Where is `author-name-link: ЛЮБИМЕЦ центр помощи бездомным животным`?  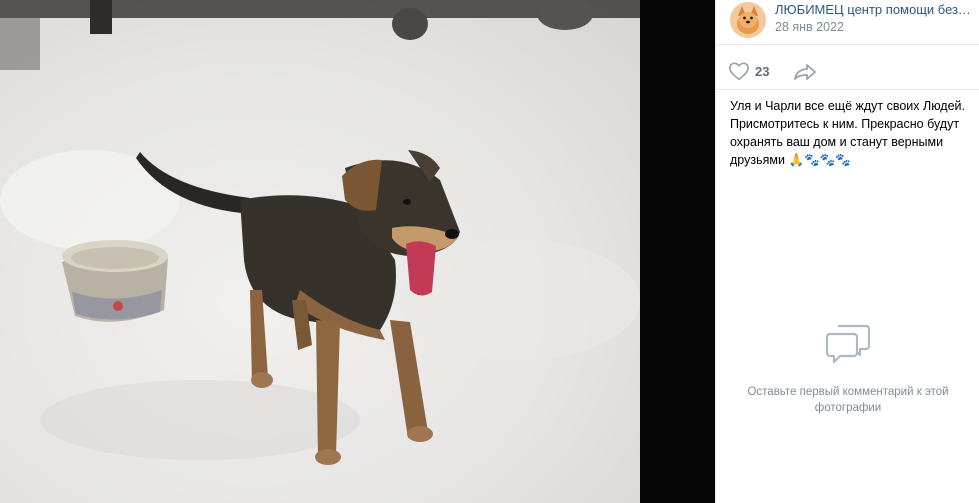 author-name-link: ЛЮБИМЕЦ центр помощи бездомным животным is located at coordinates (875, 10).